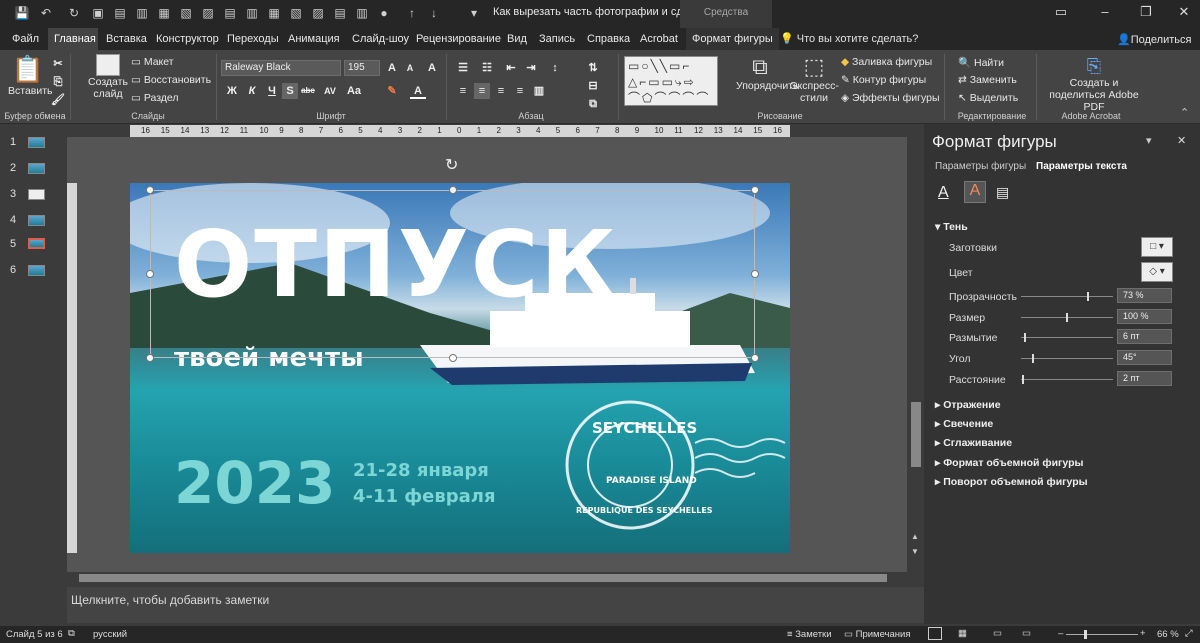 Image resolution: width=1200 pixels, height=643 pixels. What do you see at coordinates (108, 77) in the screenshot?
I see `new-slide-button: Создать слайд` at bounding box center [108, 77].